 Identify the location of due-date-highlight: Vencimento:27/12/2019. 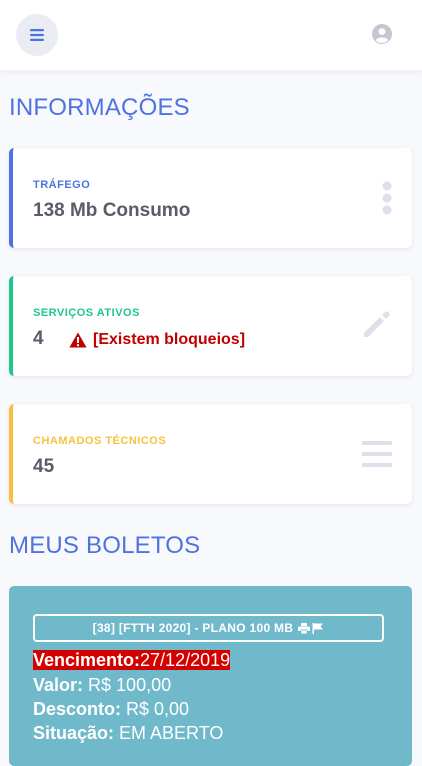
(132, 660).